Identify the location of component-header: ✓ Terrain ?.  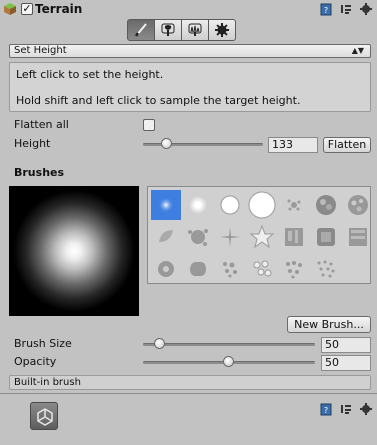
(188, 9).